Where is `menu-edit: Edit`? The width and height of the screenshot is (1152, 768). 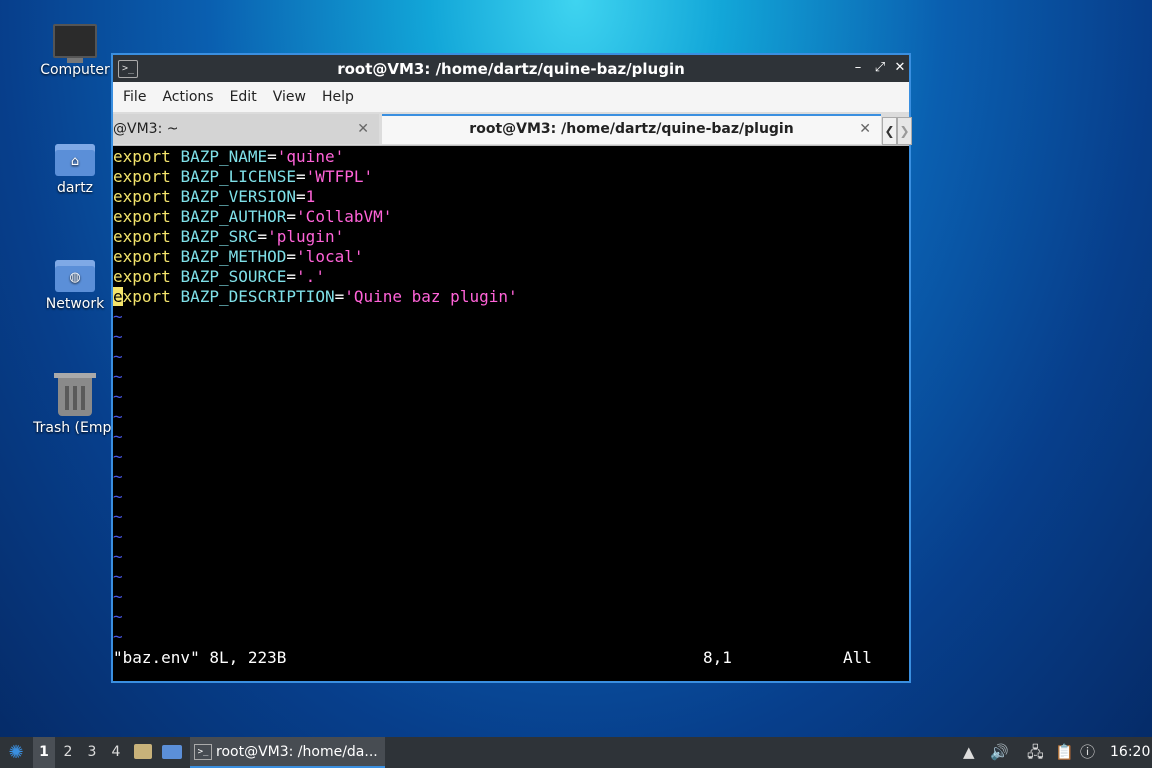 menu-edit: Edit is located at coordinates (245, 97).